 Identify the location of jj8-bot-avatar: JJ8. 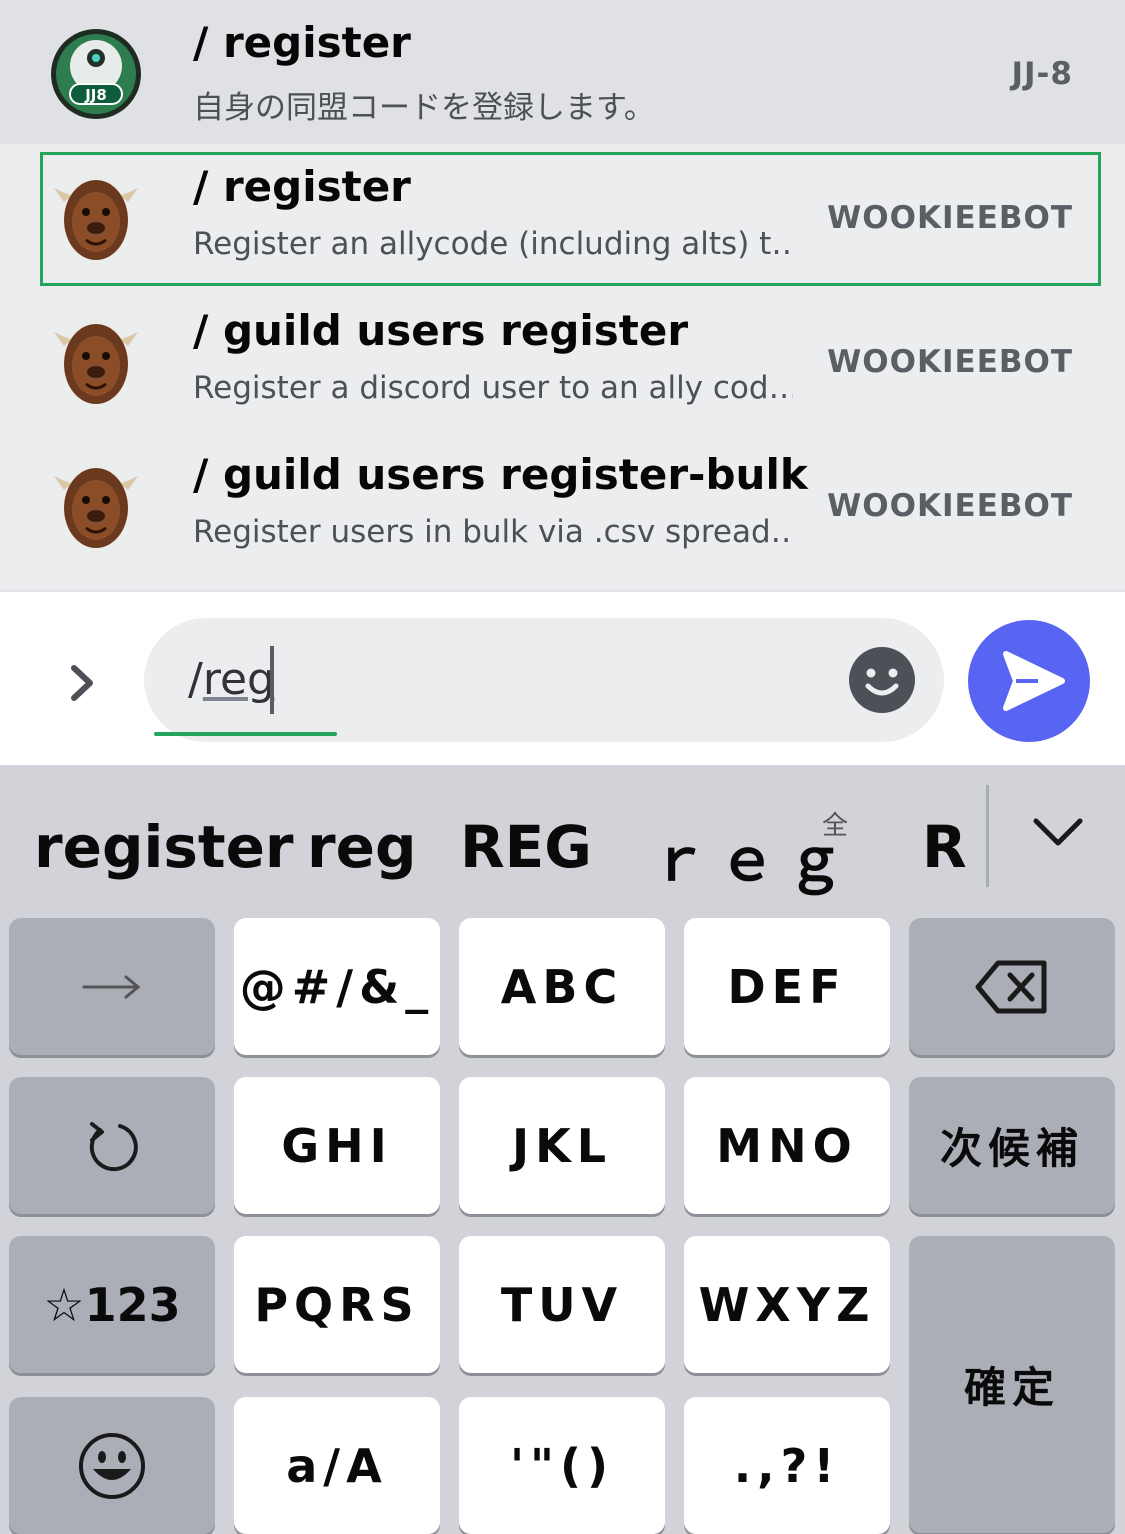
(96, 74).